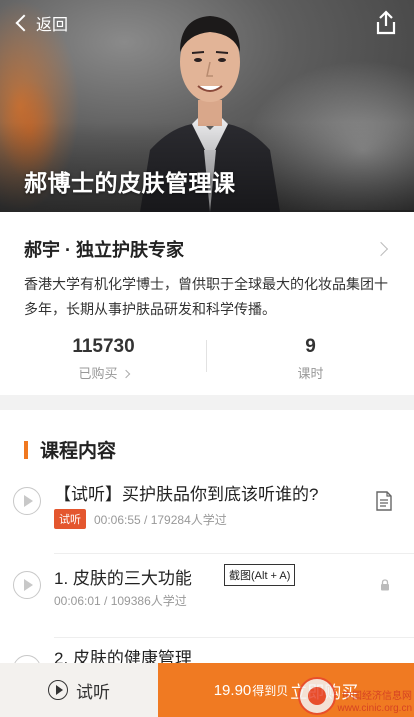  I want to click on buy-now-button: 19.90 得到贝 立即购买 中国经济信息网 www.cinic.org.cn, so click(286, 690).